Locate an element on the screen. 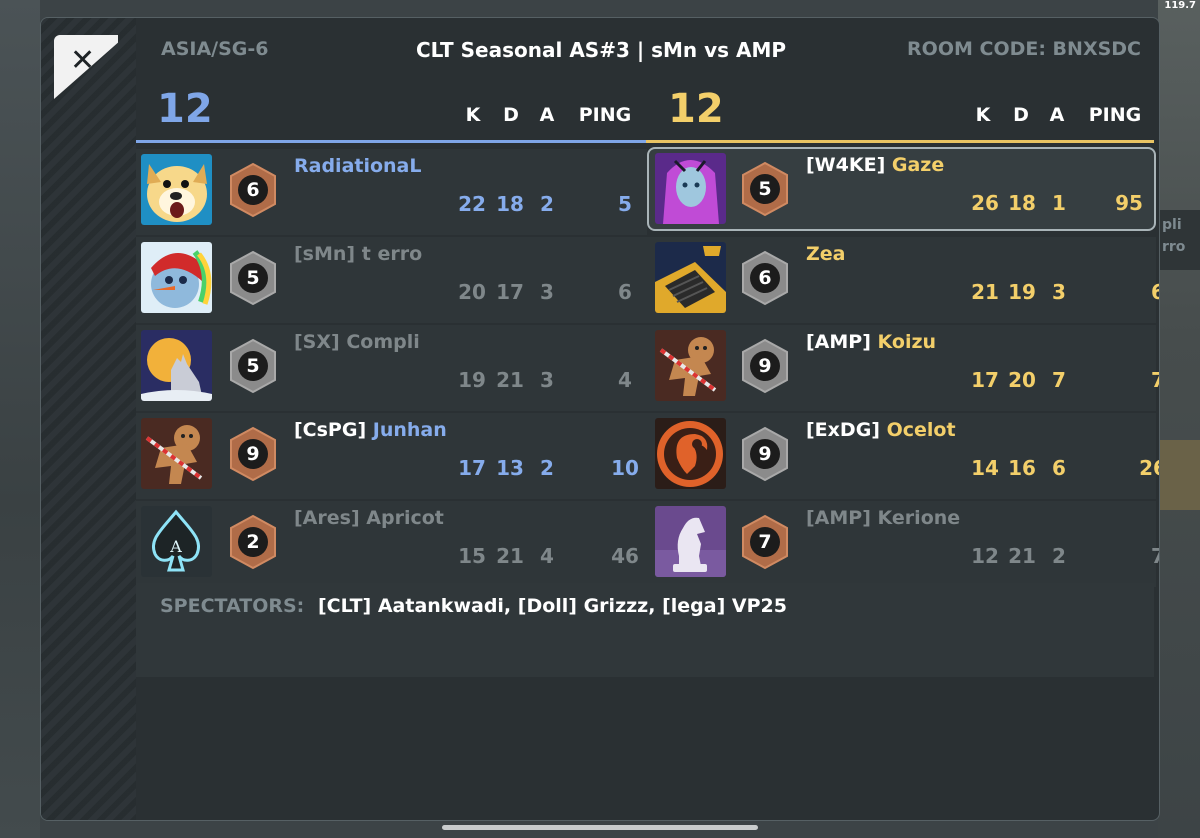 This screenshot has width=1200, height=838. ping: 26 is located at coordinates (1149, 468).